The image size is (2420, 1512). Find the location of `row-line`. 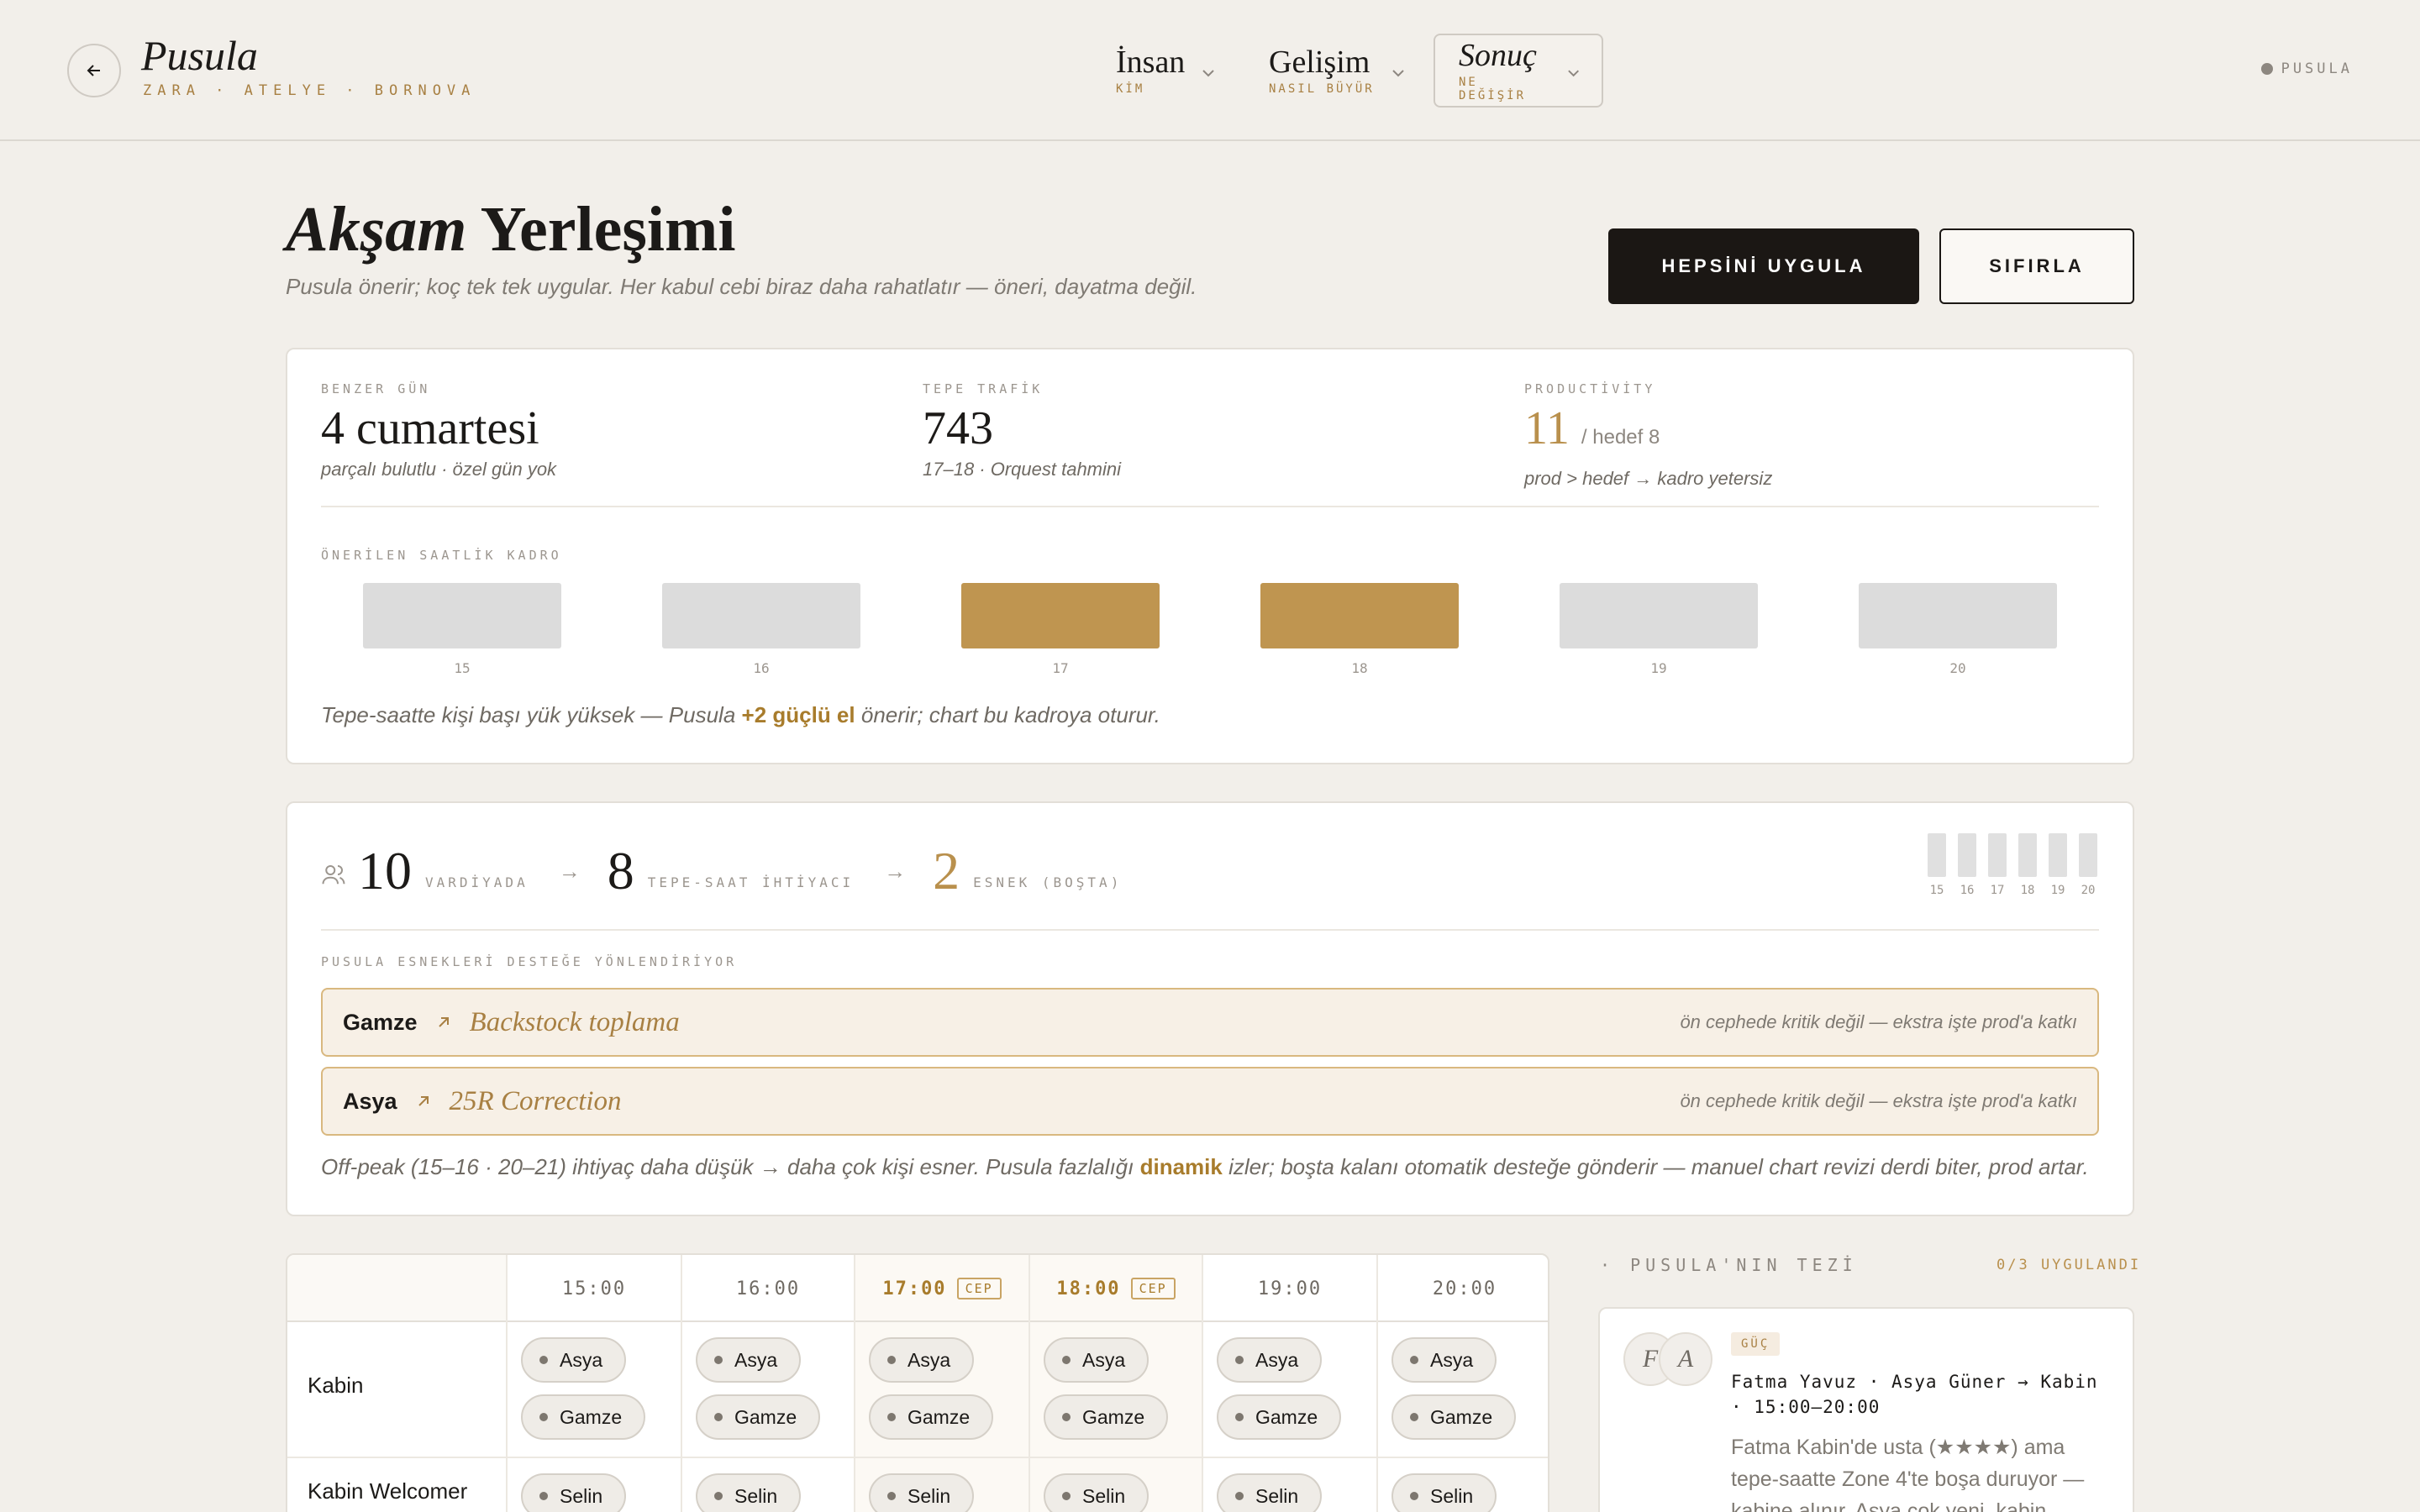

row-line is located at coordinates (917, 1457).